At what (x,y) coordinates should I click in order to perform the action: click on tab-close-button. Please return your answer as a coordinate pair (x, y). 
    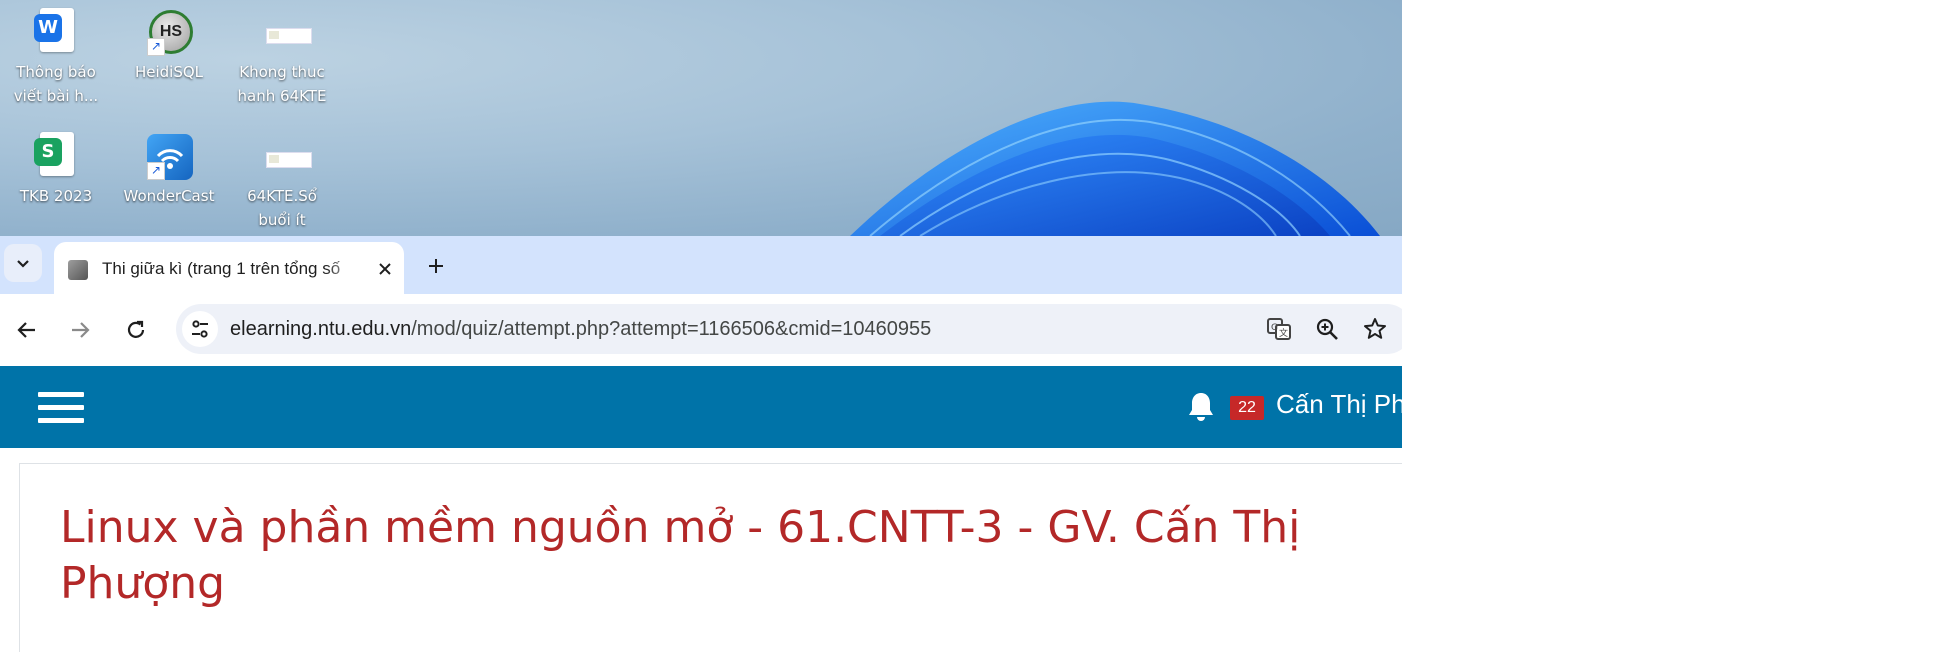
    Looking at the image, I should click on (385, 269).